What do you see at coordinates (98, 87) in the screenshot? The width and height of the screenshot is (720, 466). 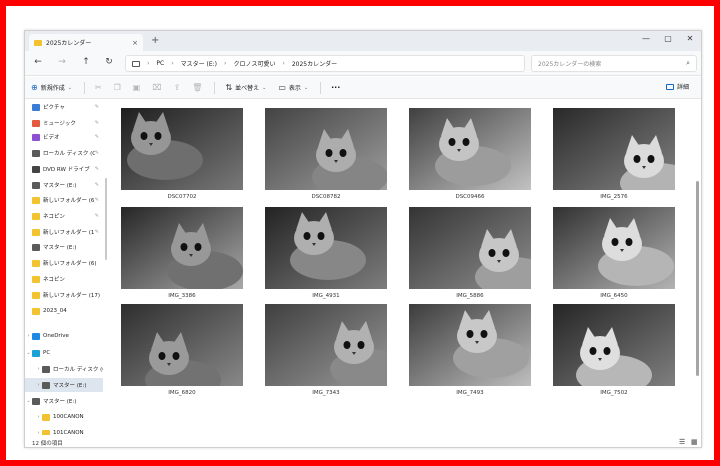 I see `cut-button: ✂` at bounding box center [98, 87].